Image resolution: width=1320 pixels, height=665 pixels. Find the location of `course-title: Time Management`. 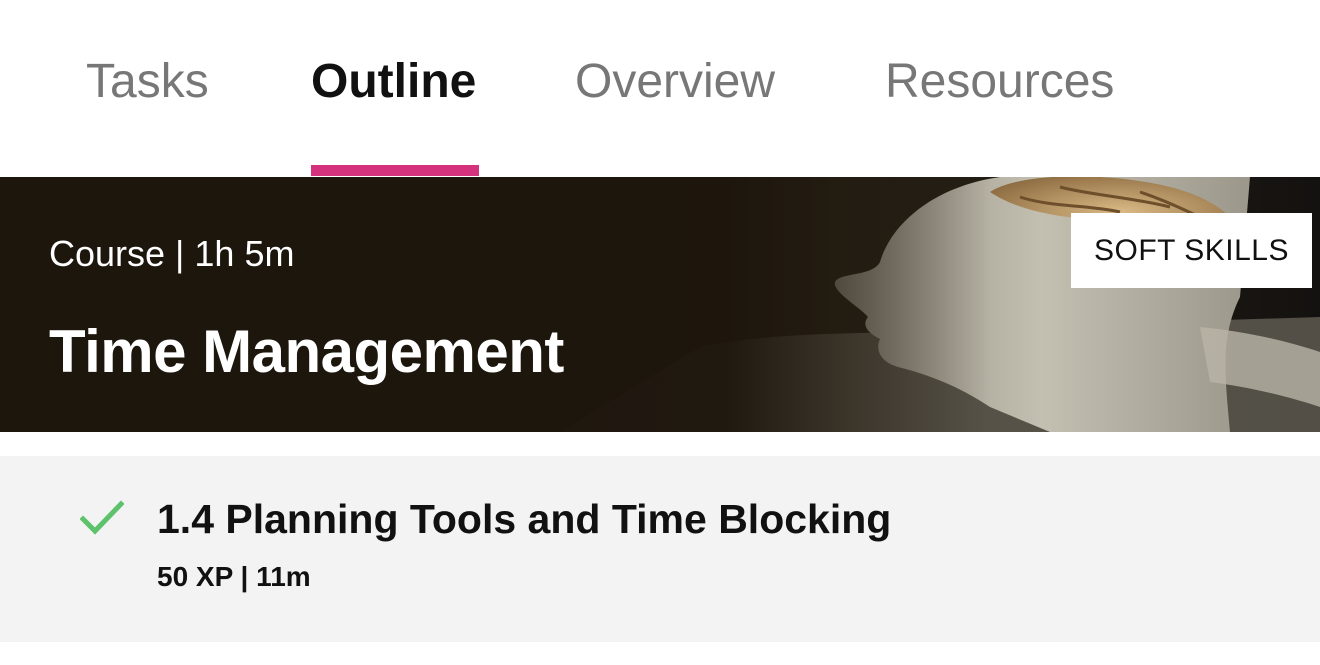

course-title: Time Management is located at coordinates (306, 351).